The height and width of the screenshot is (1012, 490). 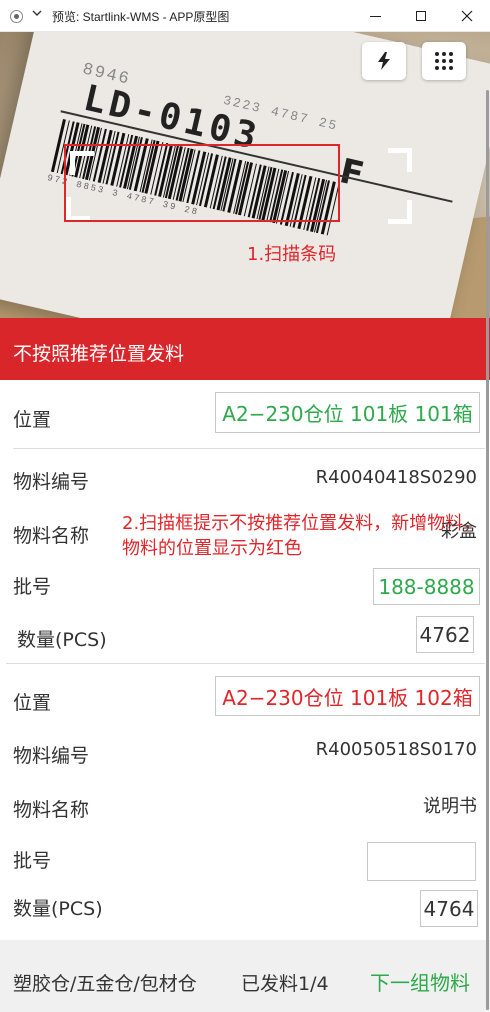 I want to click on batch-field: 188-8888, so click(x=426, y=586).